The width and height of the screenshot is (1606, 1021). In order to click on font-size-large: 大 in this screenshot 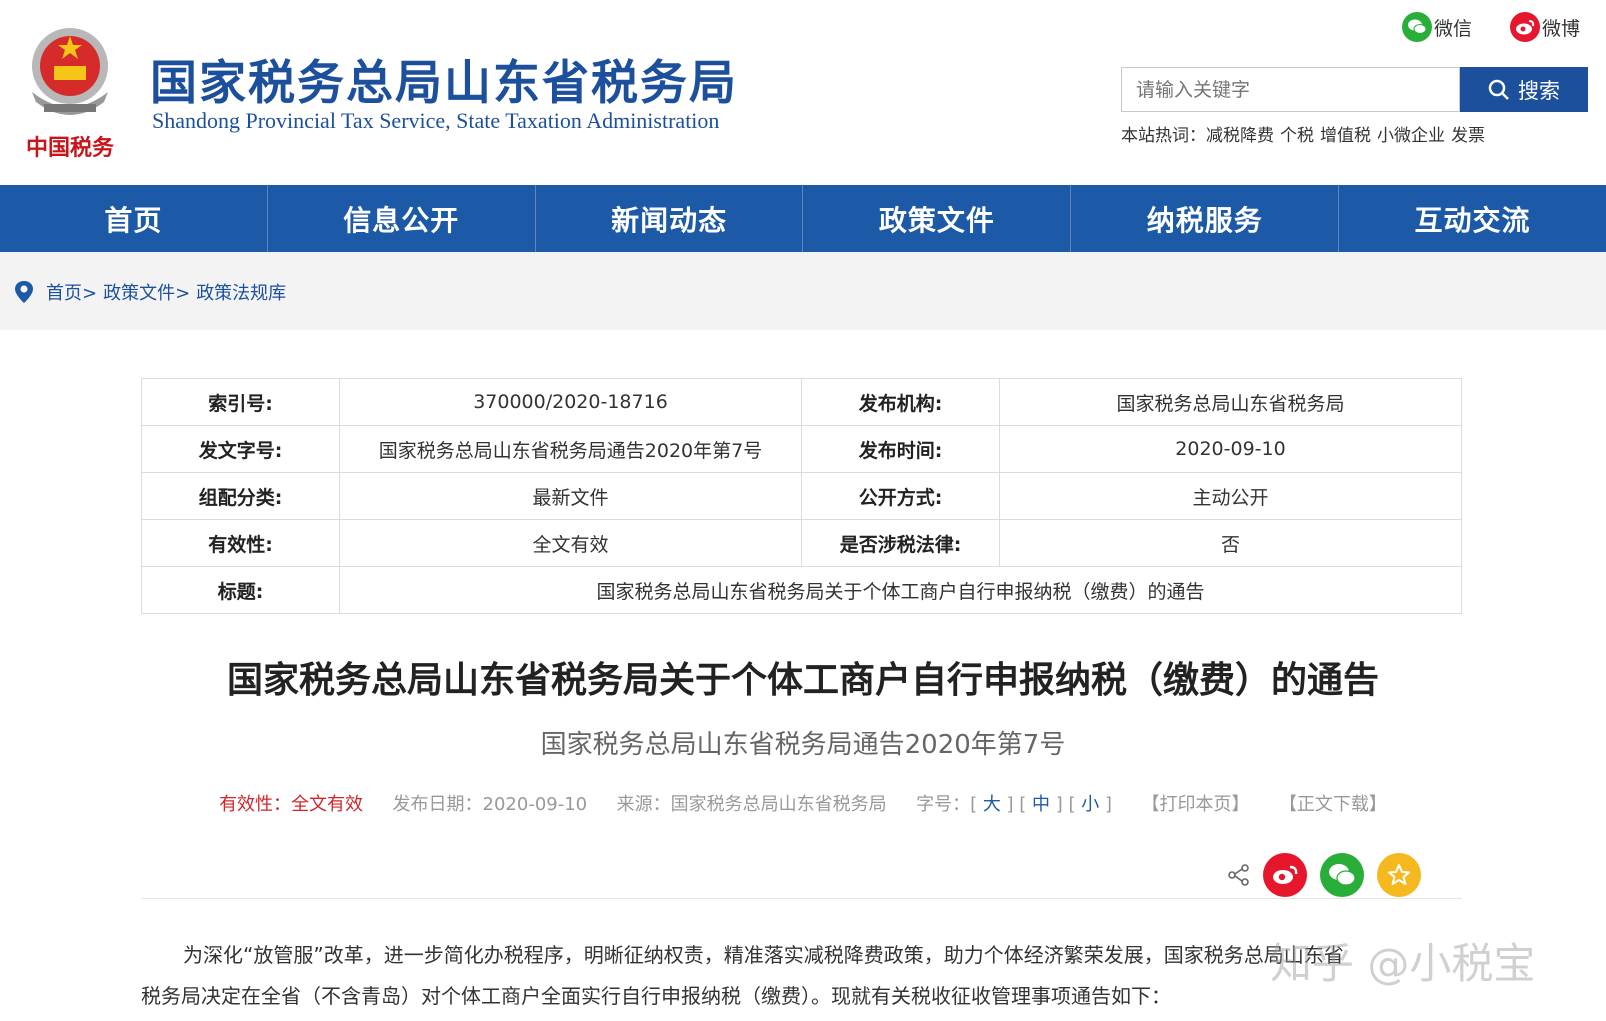, I will do `click(992, 804)`.